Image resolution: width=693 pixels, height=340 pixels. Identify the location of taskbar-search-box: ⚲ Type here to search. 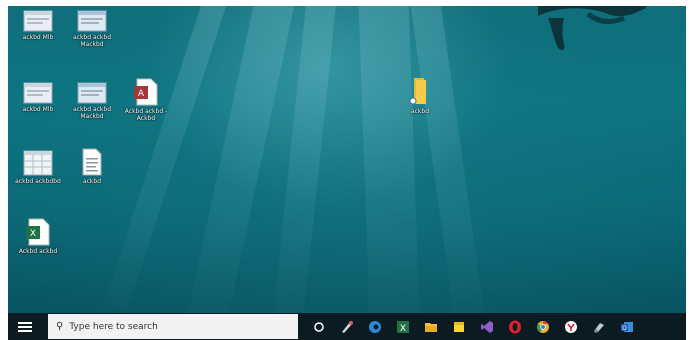
(173, 326).